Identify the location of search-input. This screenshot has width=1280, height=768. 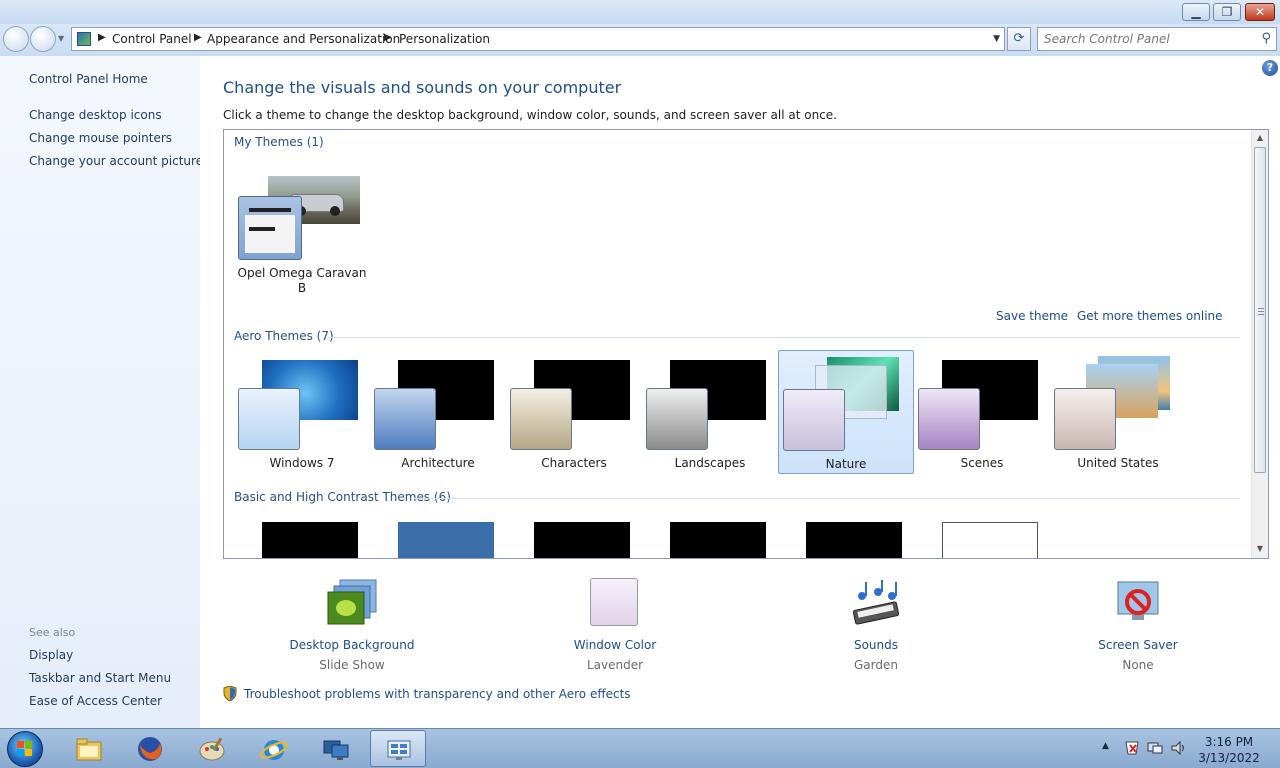
(1149, 39).